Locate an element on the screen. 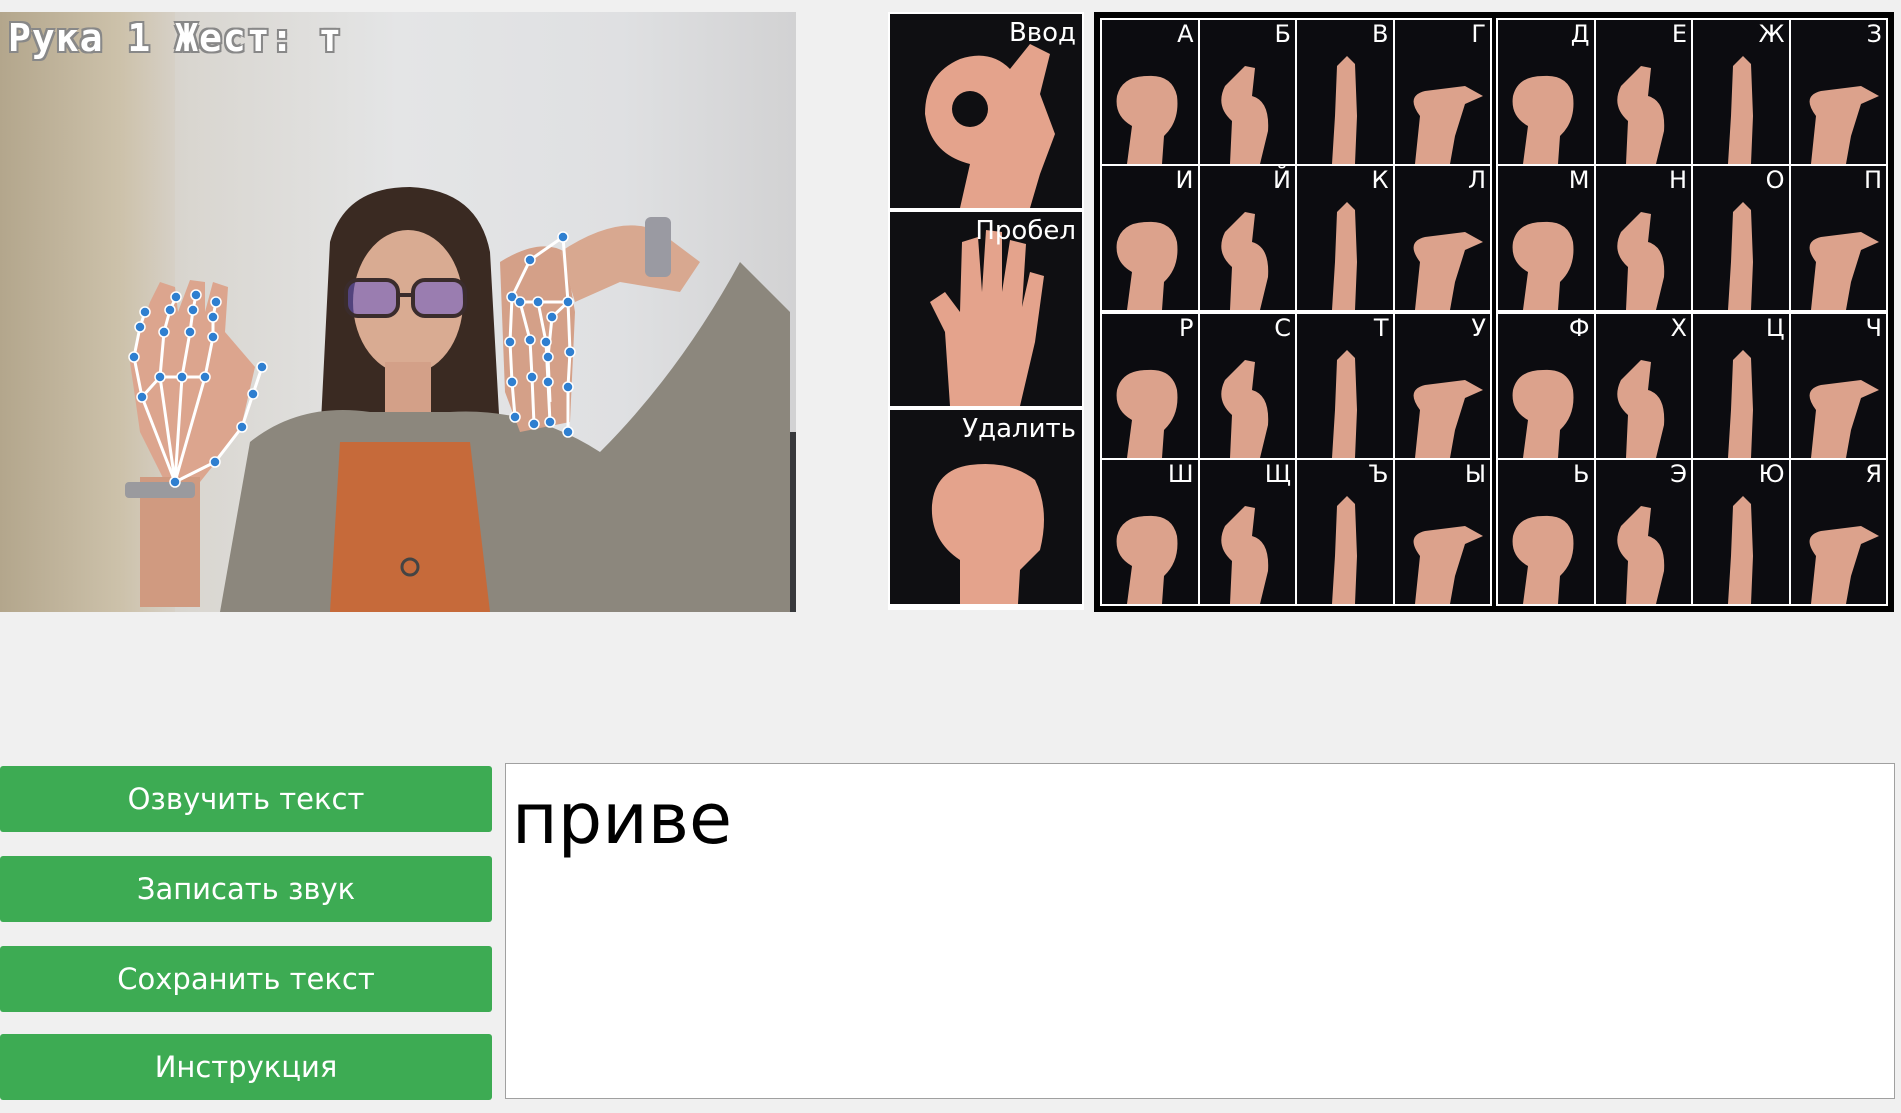 Image resolution: width=1901 pixels, height=1113 pixels. letter-cell: Л is located at coordinates (1442, 238).